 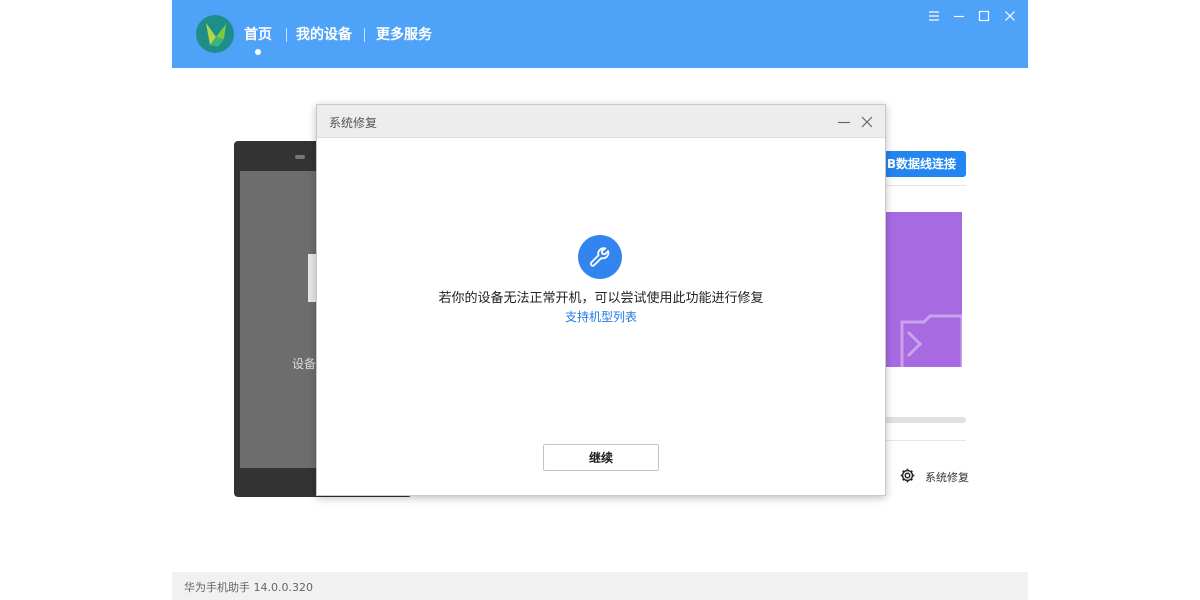 I want to click on supported-models-link: 支持机型列表, so click(x=601, y=316).